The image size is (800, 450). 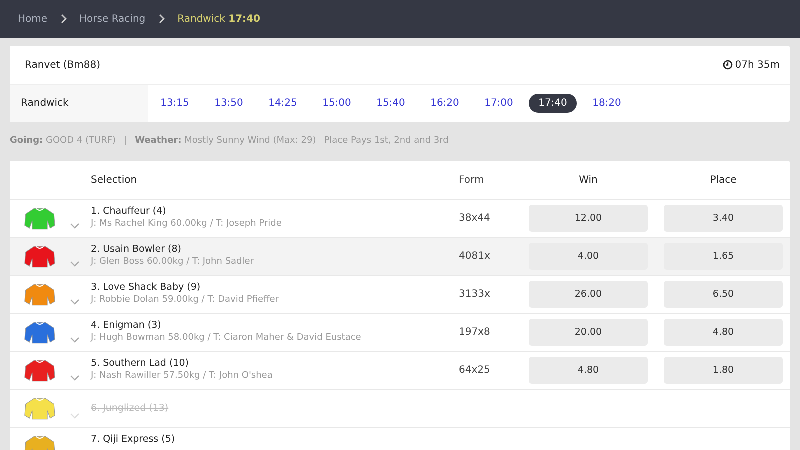 I want to click on form-text: 64x25, so click(x=474, y=370).